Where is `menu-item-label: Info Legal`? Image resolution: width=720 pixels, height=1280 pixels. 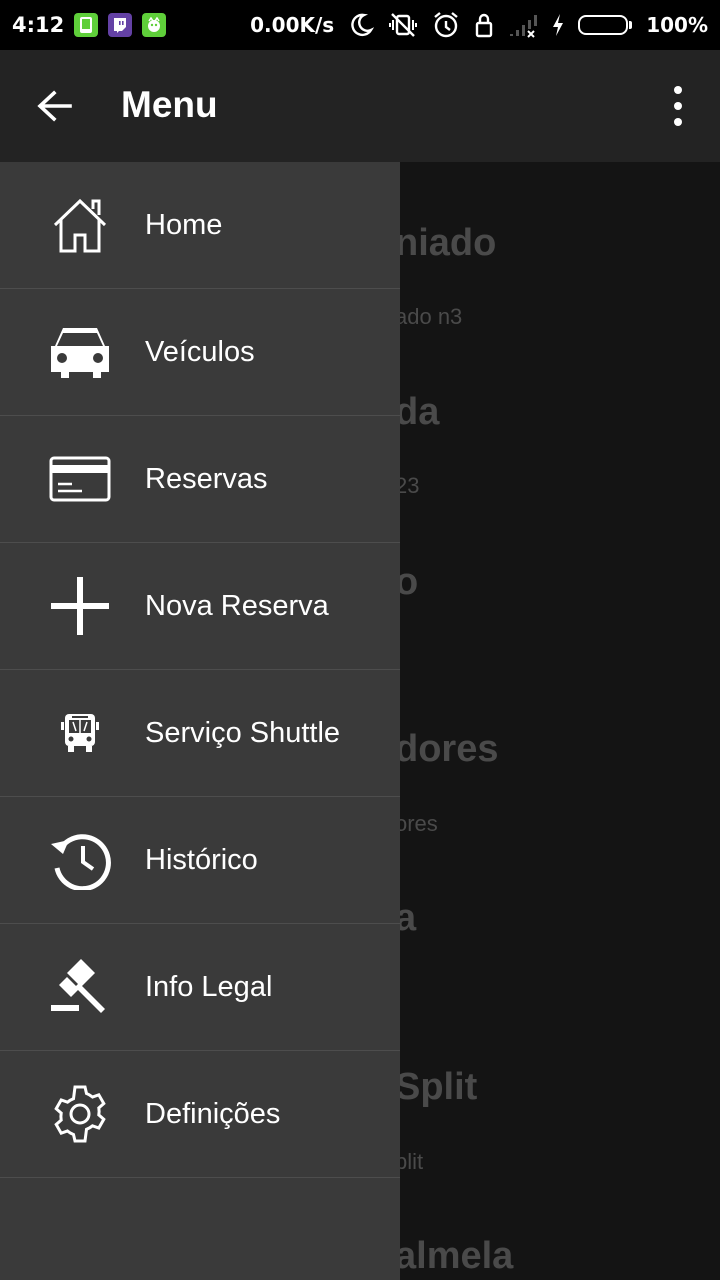 menu-item-label: Info Legal is located at coordinates (209, 986).